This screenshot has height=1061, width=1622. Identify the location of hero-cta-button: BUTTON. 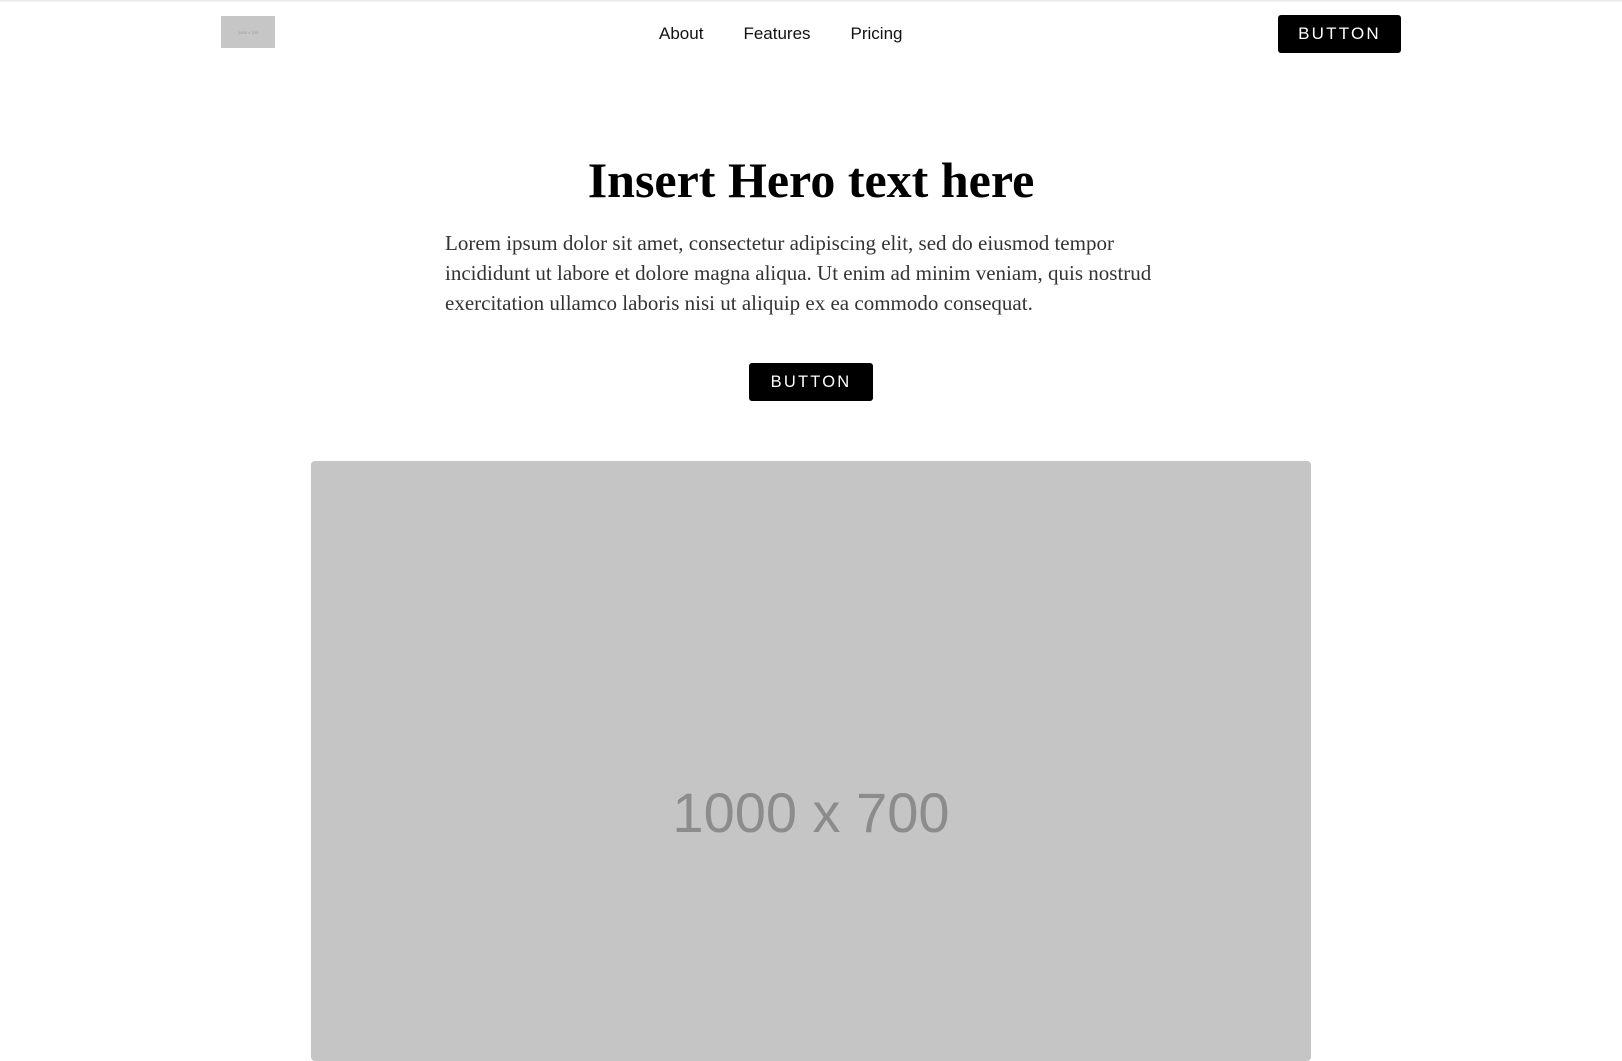
(811, 382).